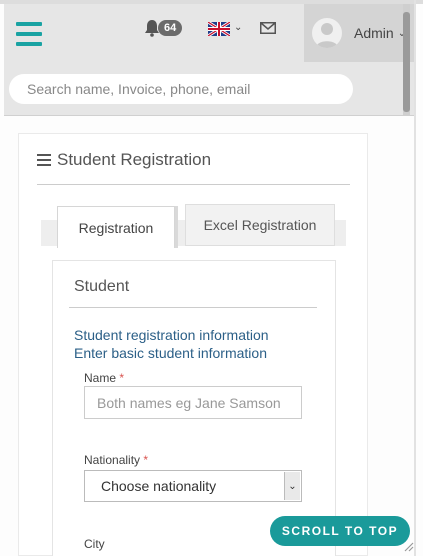 The height and width of the screenshot is (556, 423). What do you see at coordinates (94, 544) in the screenshot?
I see `city-label: City` at bounding box center [94, 544].